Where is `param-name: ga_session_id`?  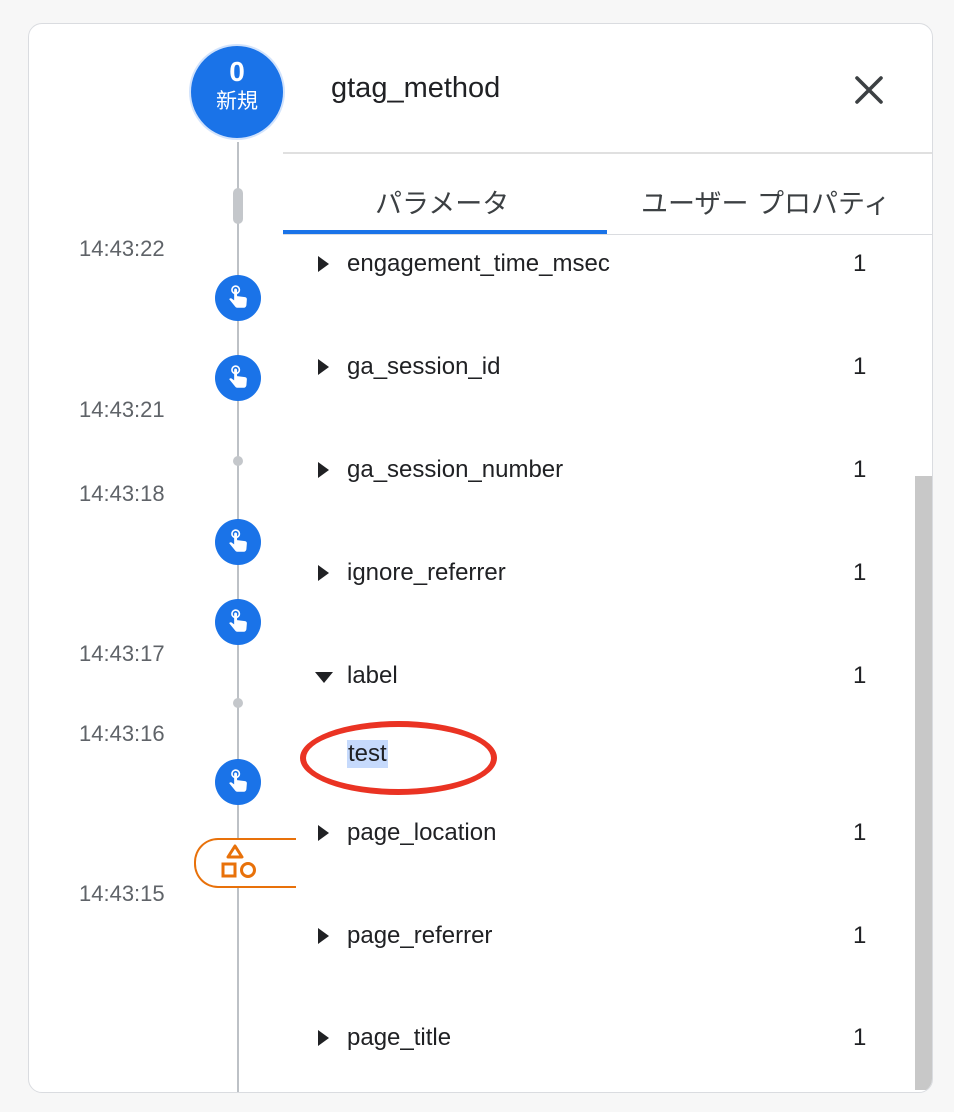 param-name: ga_session_id is located at coordinates (424, 366).